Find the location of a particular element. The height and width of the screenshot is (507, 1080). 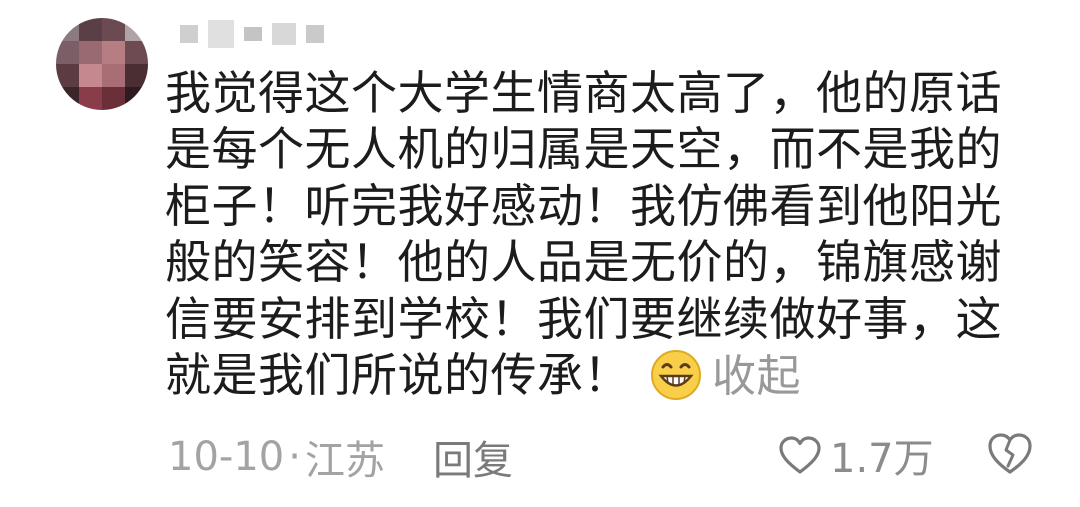

like-button: 1.7万 is located at coordinates (856, 455).